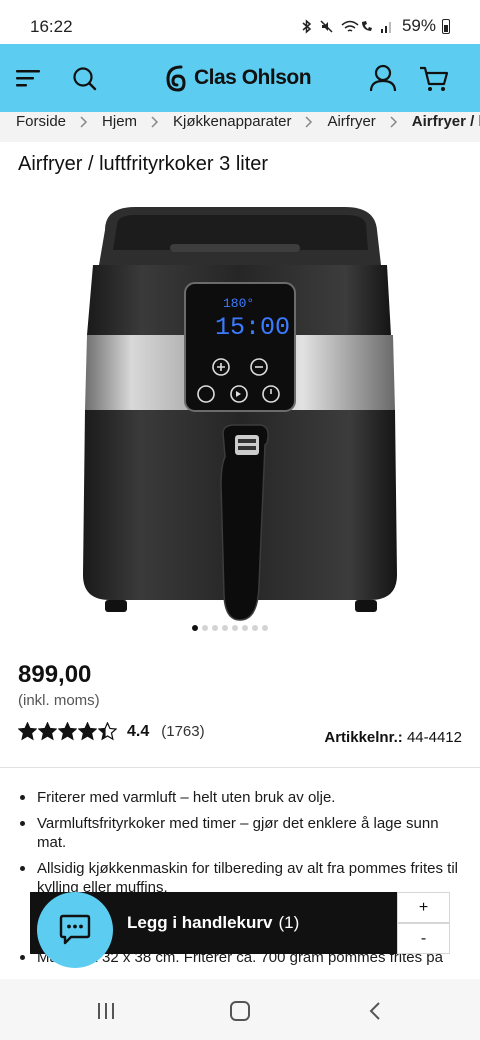 This screenshot has width=480, height=1040. I want to click on breadcrumb-item: Airfryer, so click(351, 121).